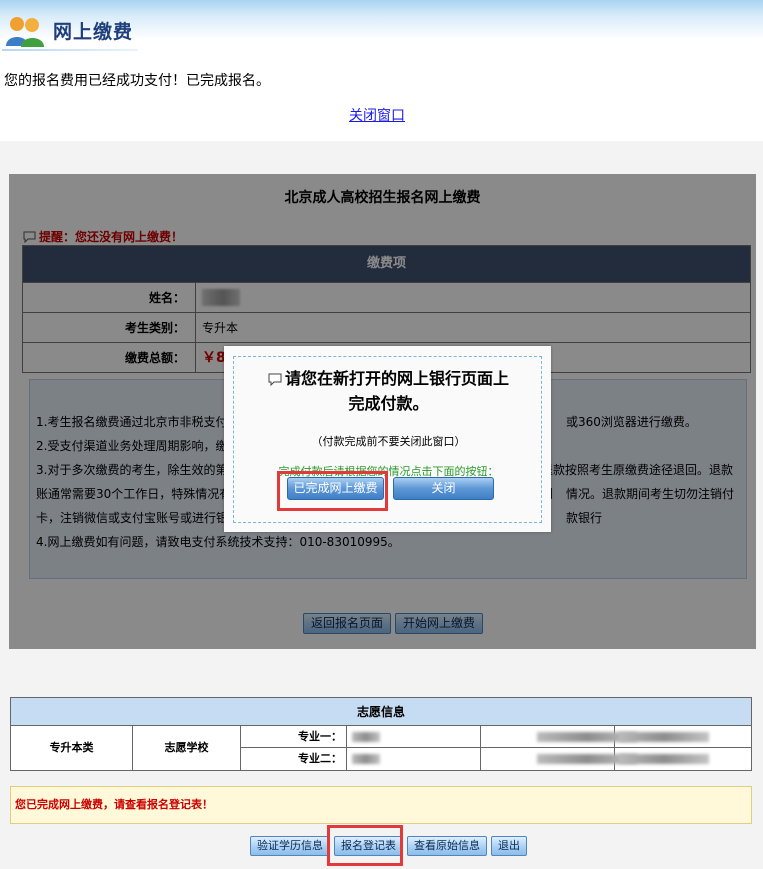  I want to click on modal-subtext: （付款完成前不要关闭此窗口）, so click(388, 441).